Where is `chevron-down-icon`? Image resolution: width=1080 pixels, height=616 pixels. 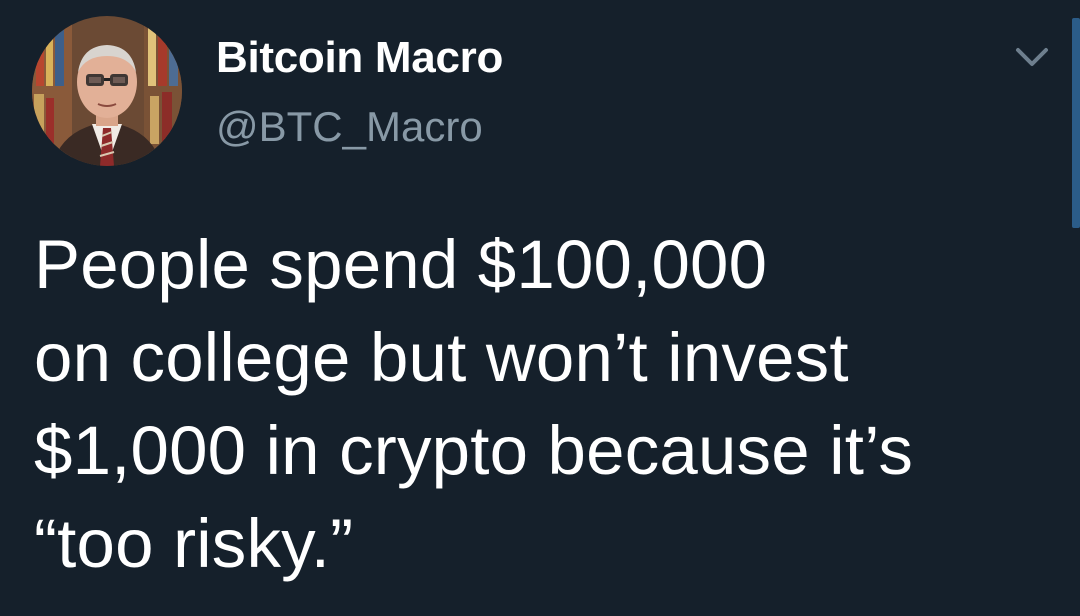
chevron-down-icon is located at coordinates (1032, 57).